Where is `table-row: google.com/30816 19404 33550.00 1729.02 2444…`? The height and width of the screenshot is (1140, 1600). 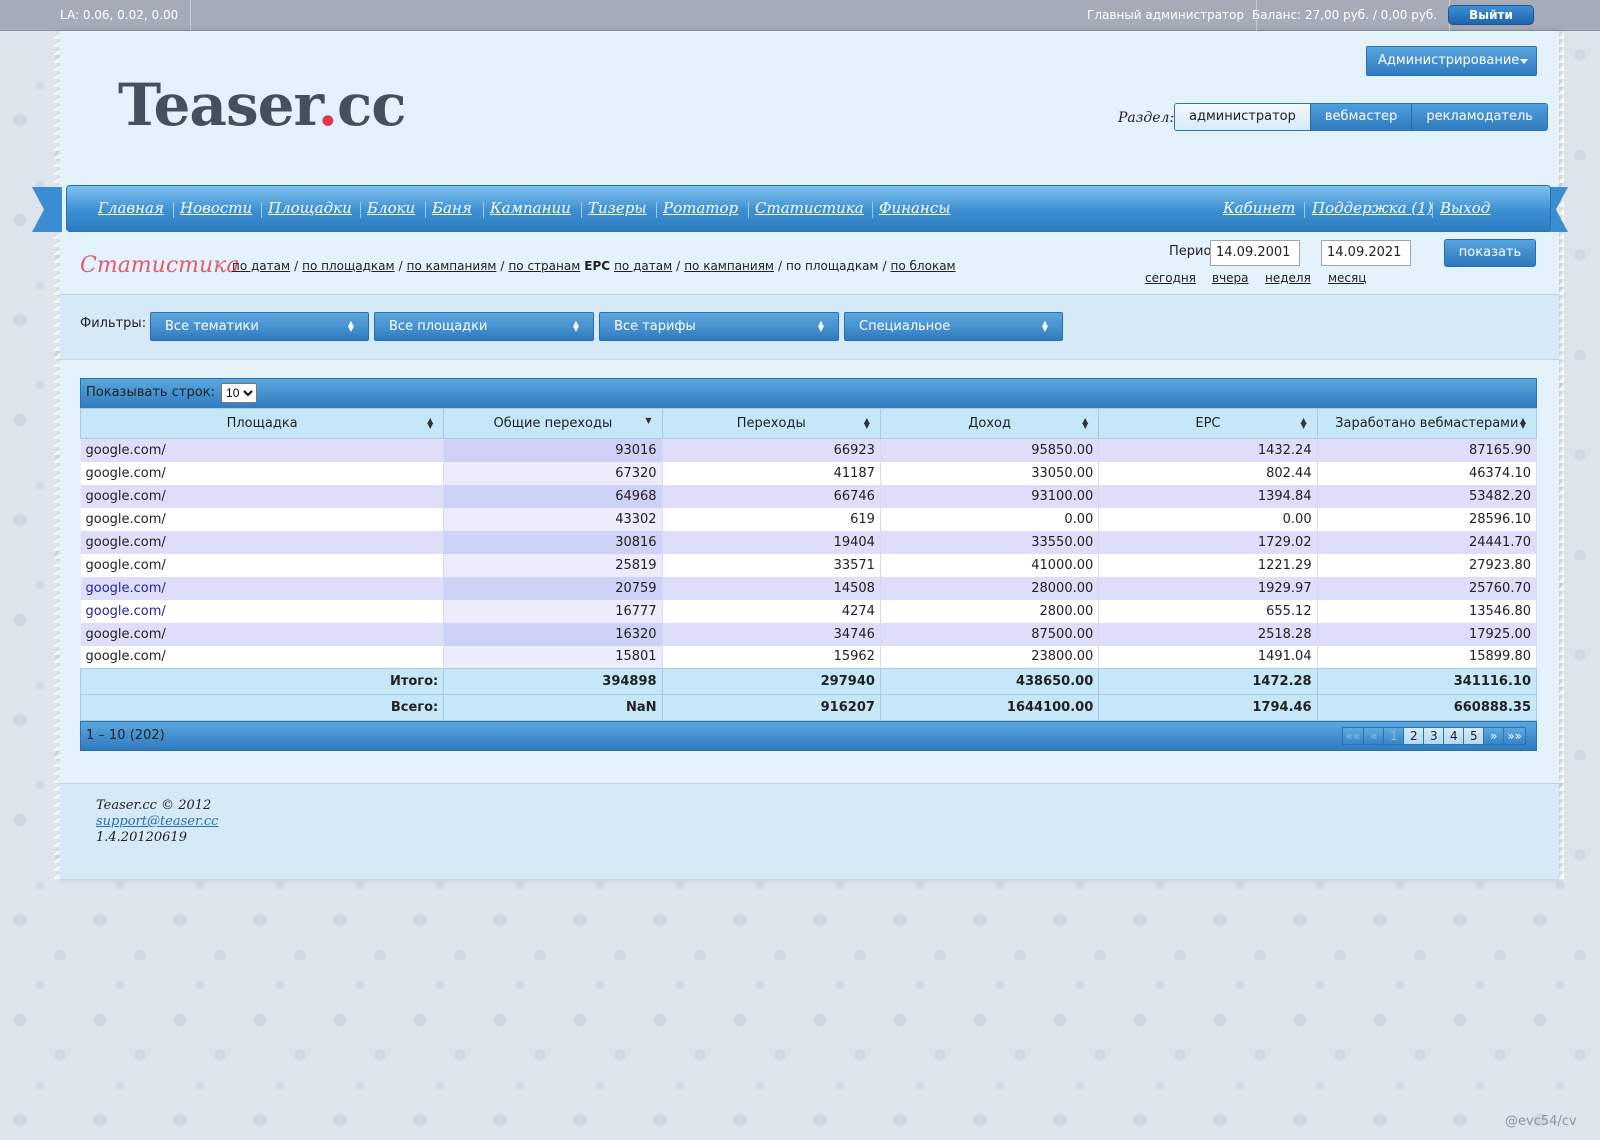
table-row: google.com/30816 19404 33550.00 1729.02 2444… is located at coordinates (809, 542).